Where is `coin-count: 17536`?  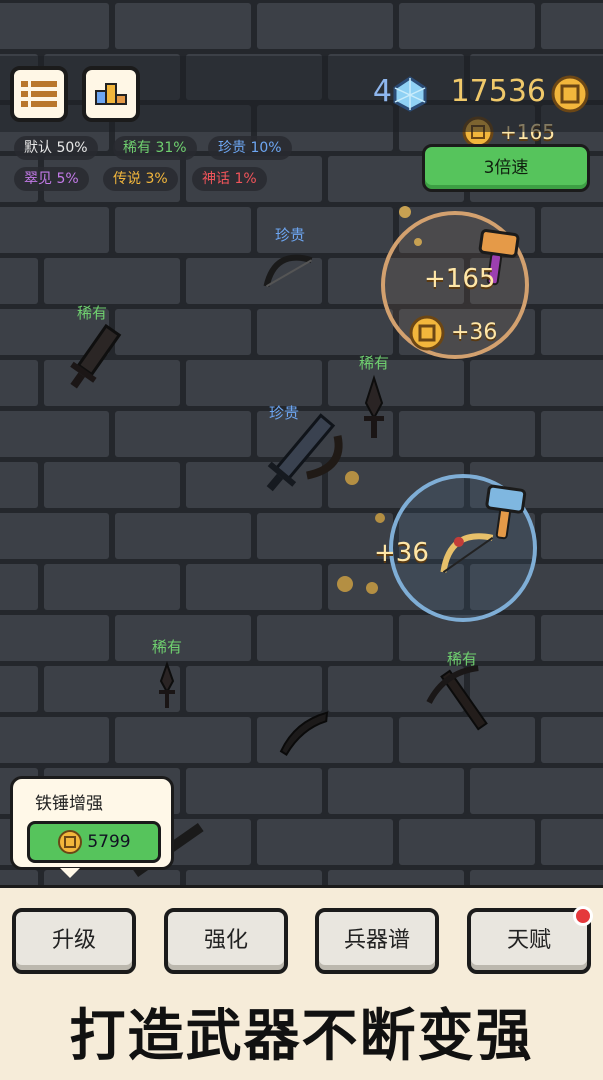 coin-count: 17536 is located at coordinates (498, 91).